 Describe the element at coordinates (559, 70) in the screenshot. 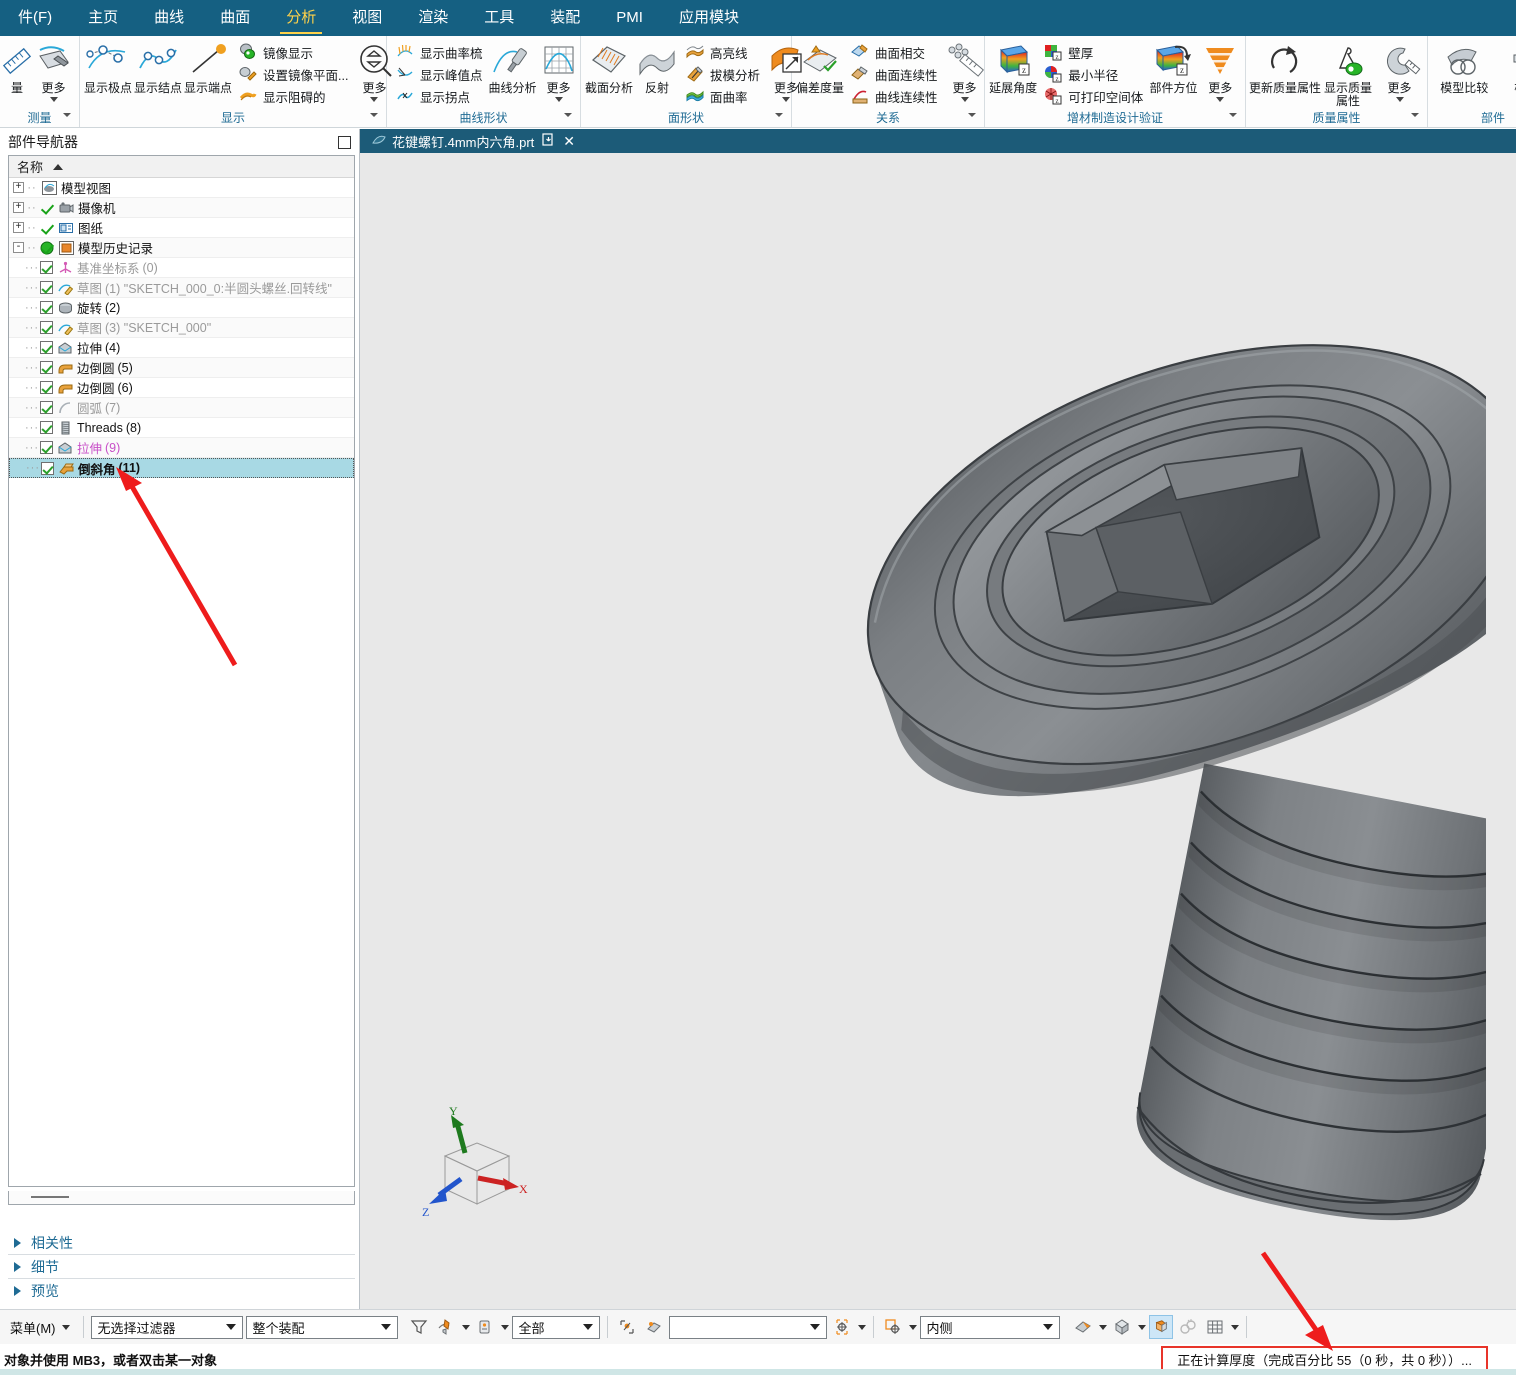

I see `curve-more-button: 更多` at that location.